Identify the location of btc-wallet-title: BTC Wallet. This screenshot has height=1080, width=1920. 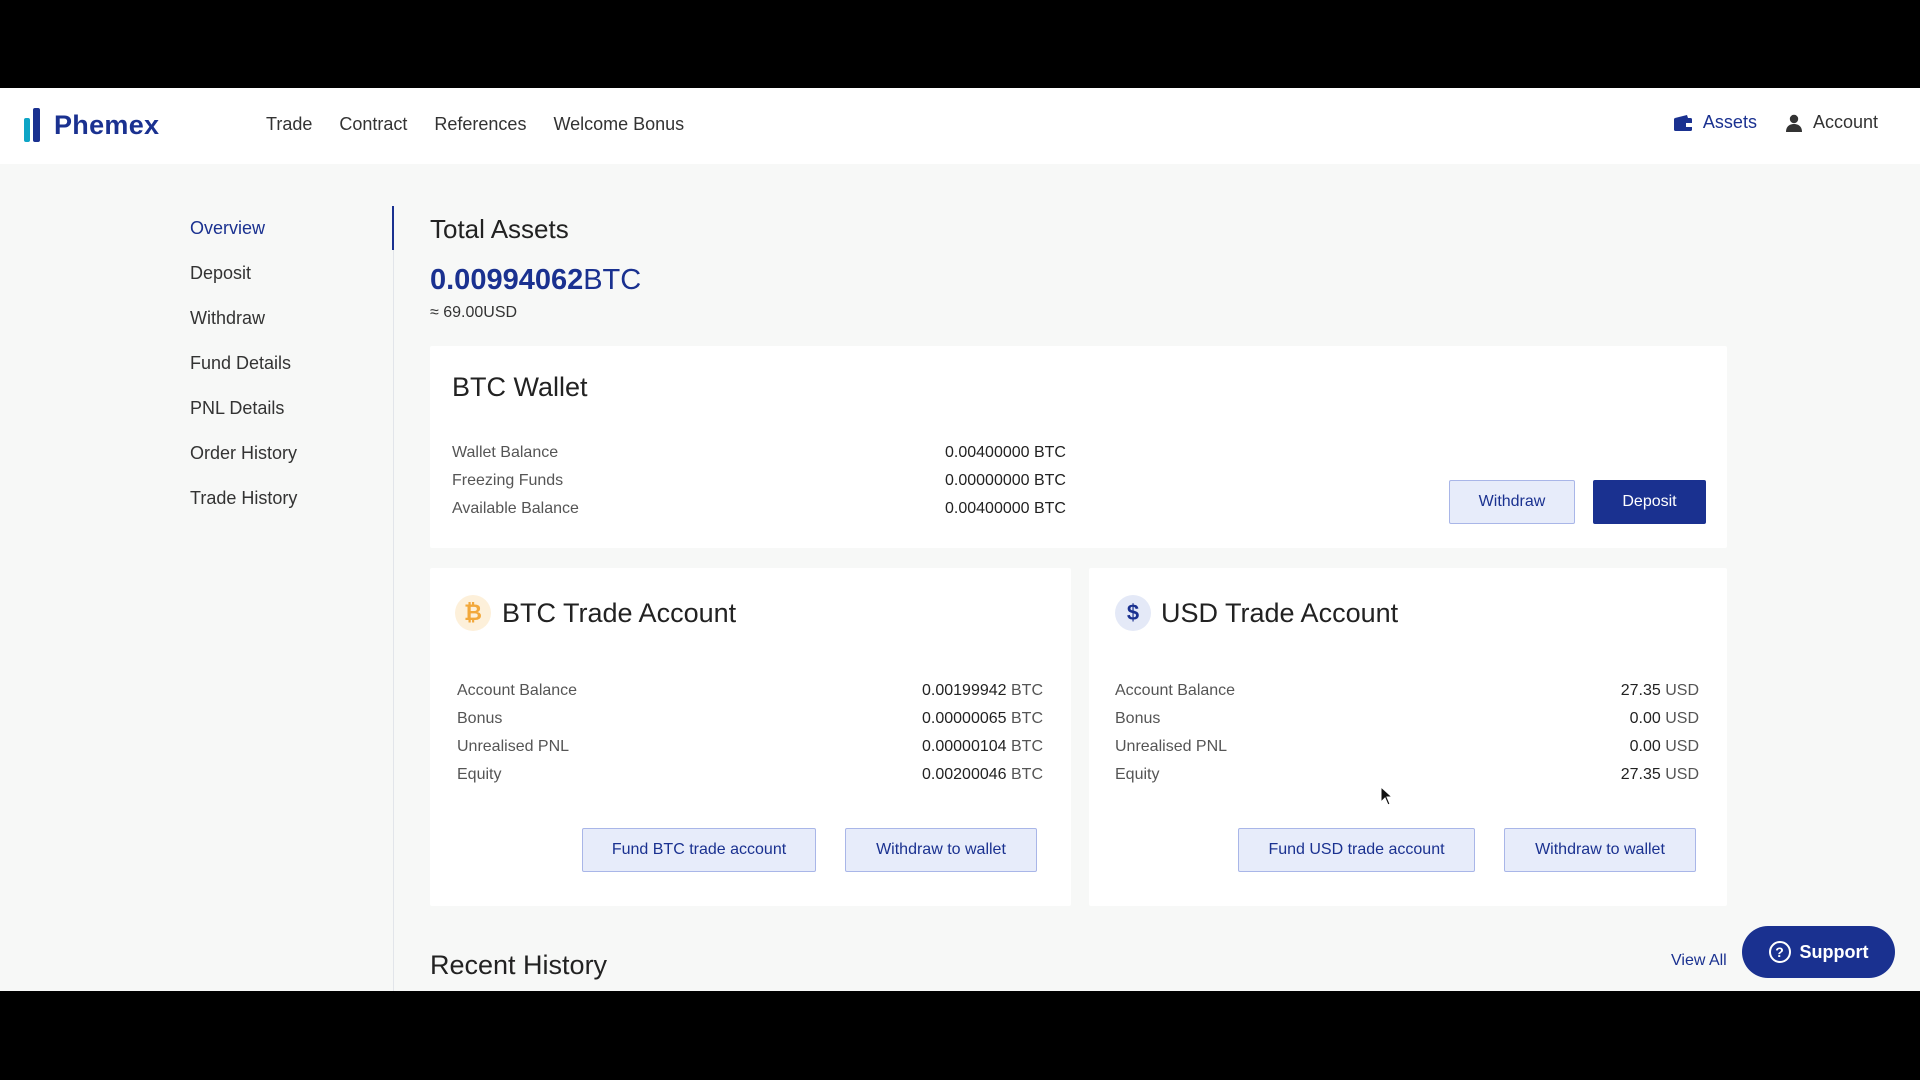
(520, 387).